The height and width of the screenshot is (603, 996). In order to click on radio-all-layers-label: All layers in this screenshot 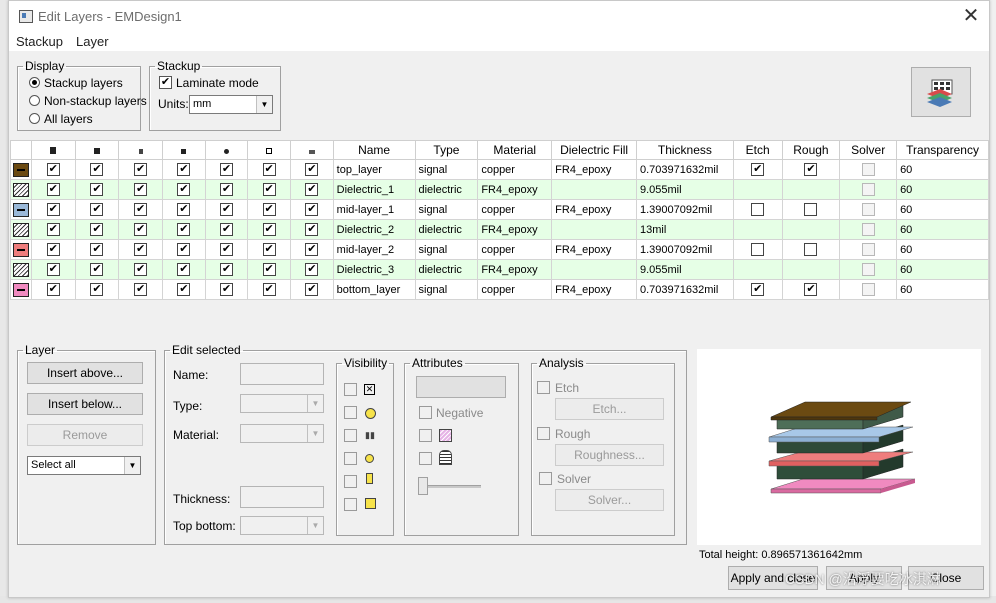, I will do `click(68, 119)`.